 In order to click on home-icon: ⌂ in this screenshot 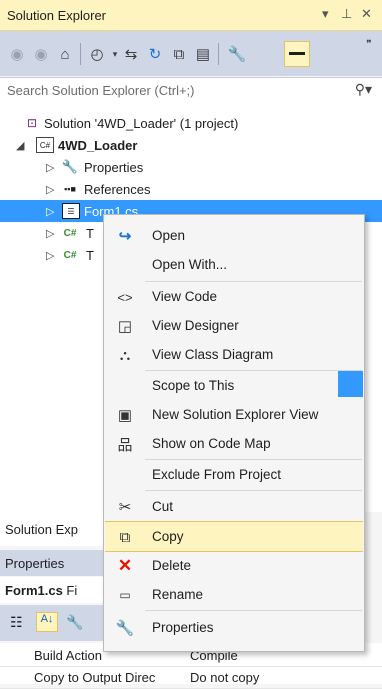, I will do `click(65, 54)`.